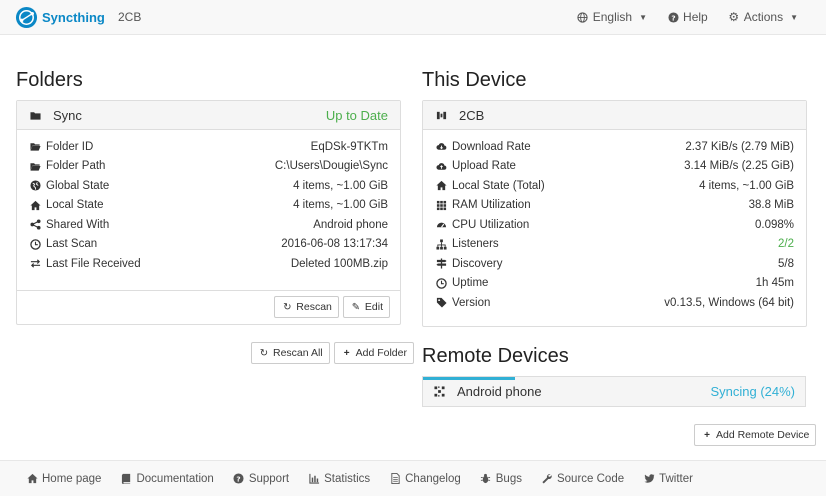 The image size is (826, 496). What do you see at coordinates (755, 435) in the screenshot?
I see `add-remote-device-button: + Add Remote Device` at bounding box center [755, 435].